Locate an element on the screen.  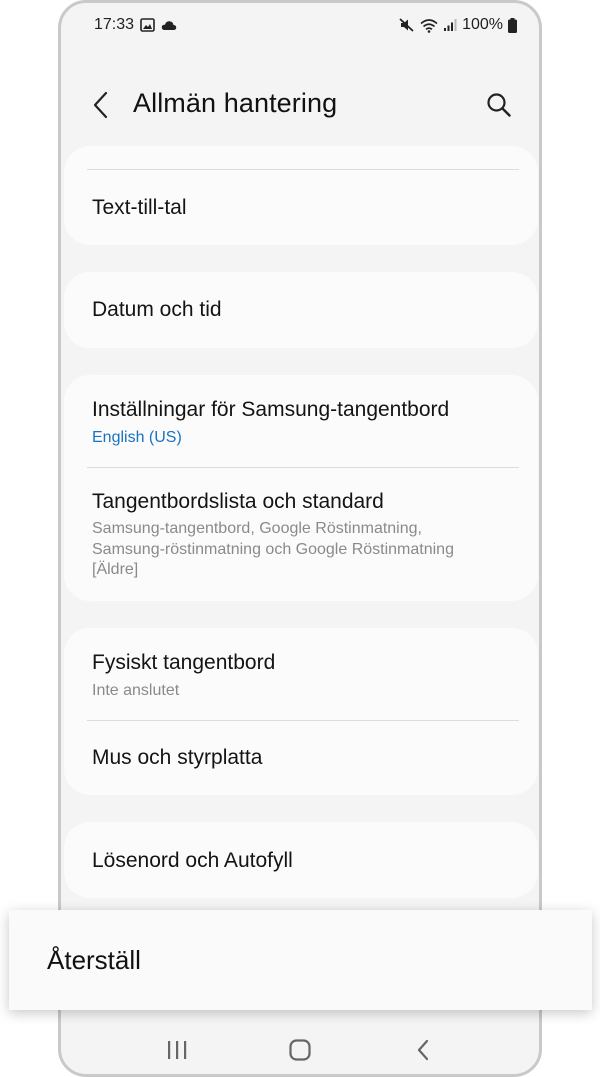
search-icon is located at coordinates (499, 105).